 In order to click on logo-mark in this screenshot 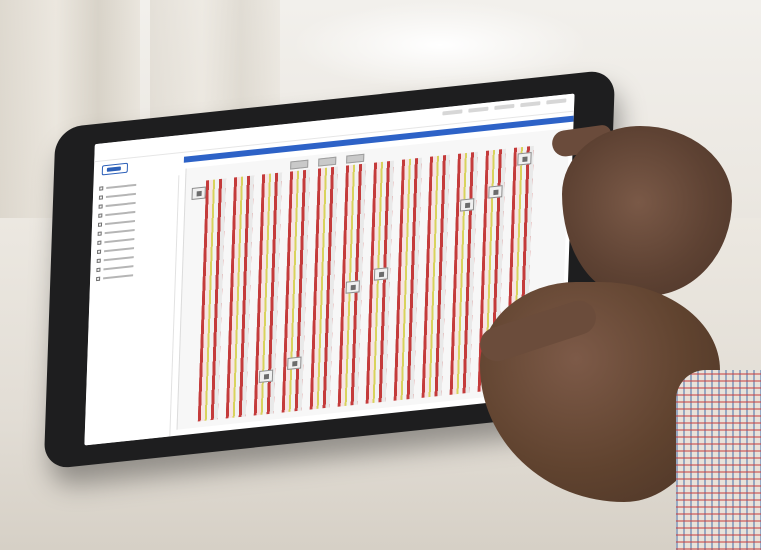, I will do `click(115, 169)`.